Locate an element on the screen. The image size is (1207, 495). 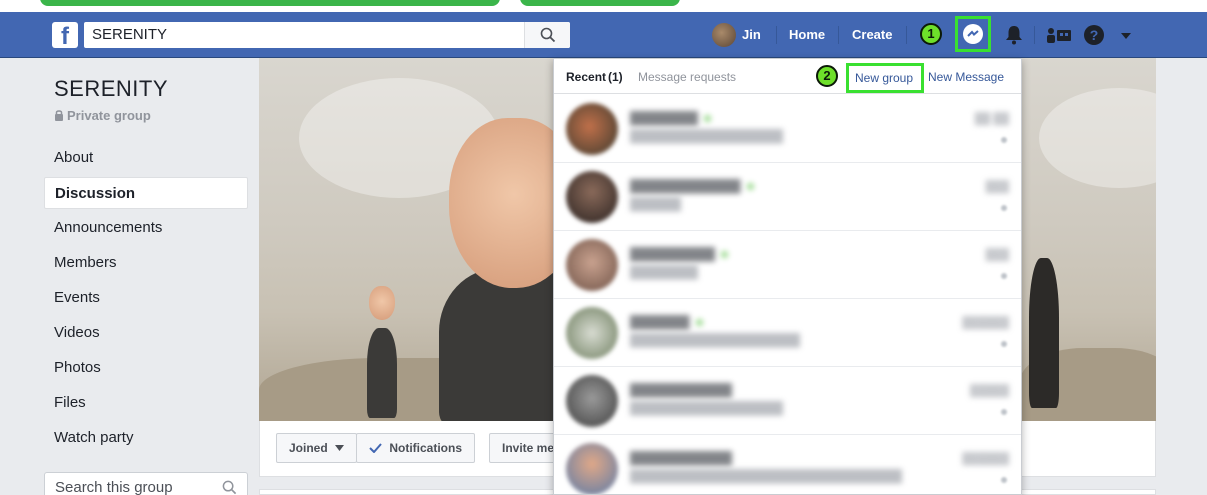
conversation-snippet: ████████████████████ is located at coordinates (715, 340).